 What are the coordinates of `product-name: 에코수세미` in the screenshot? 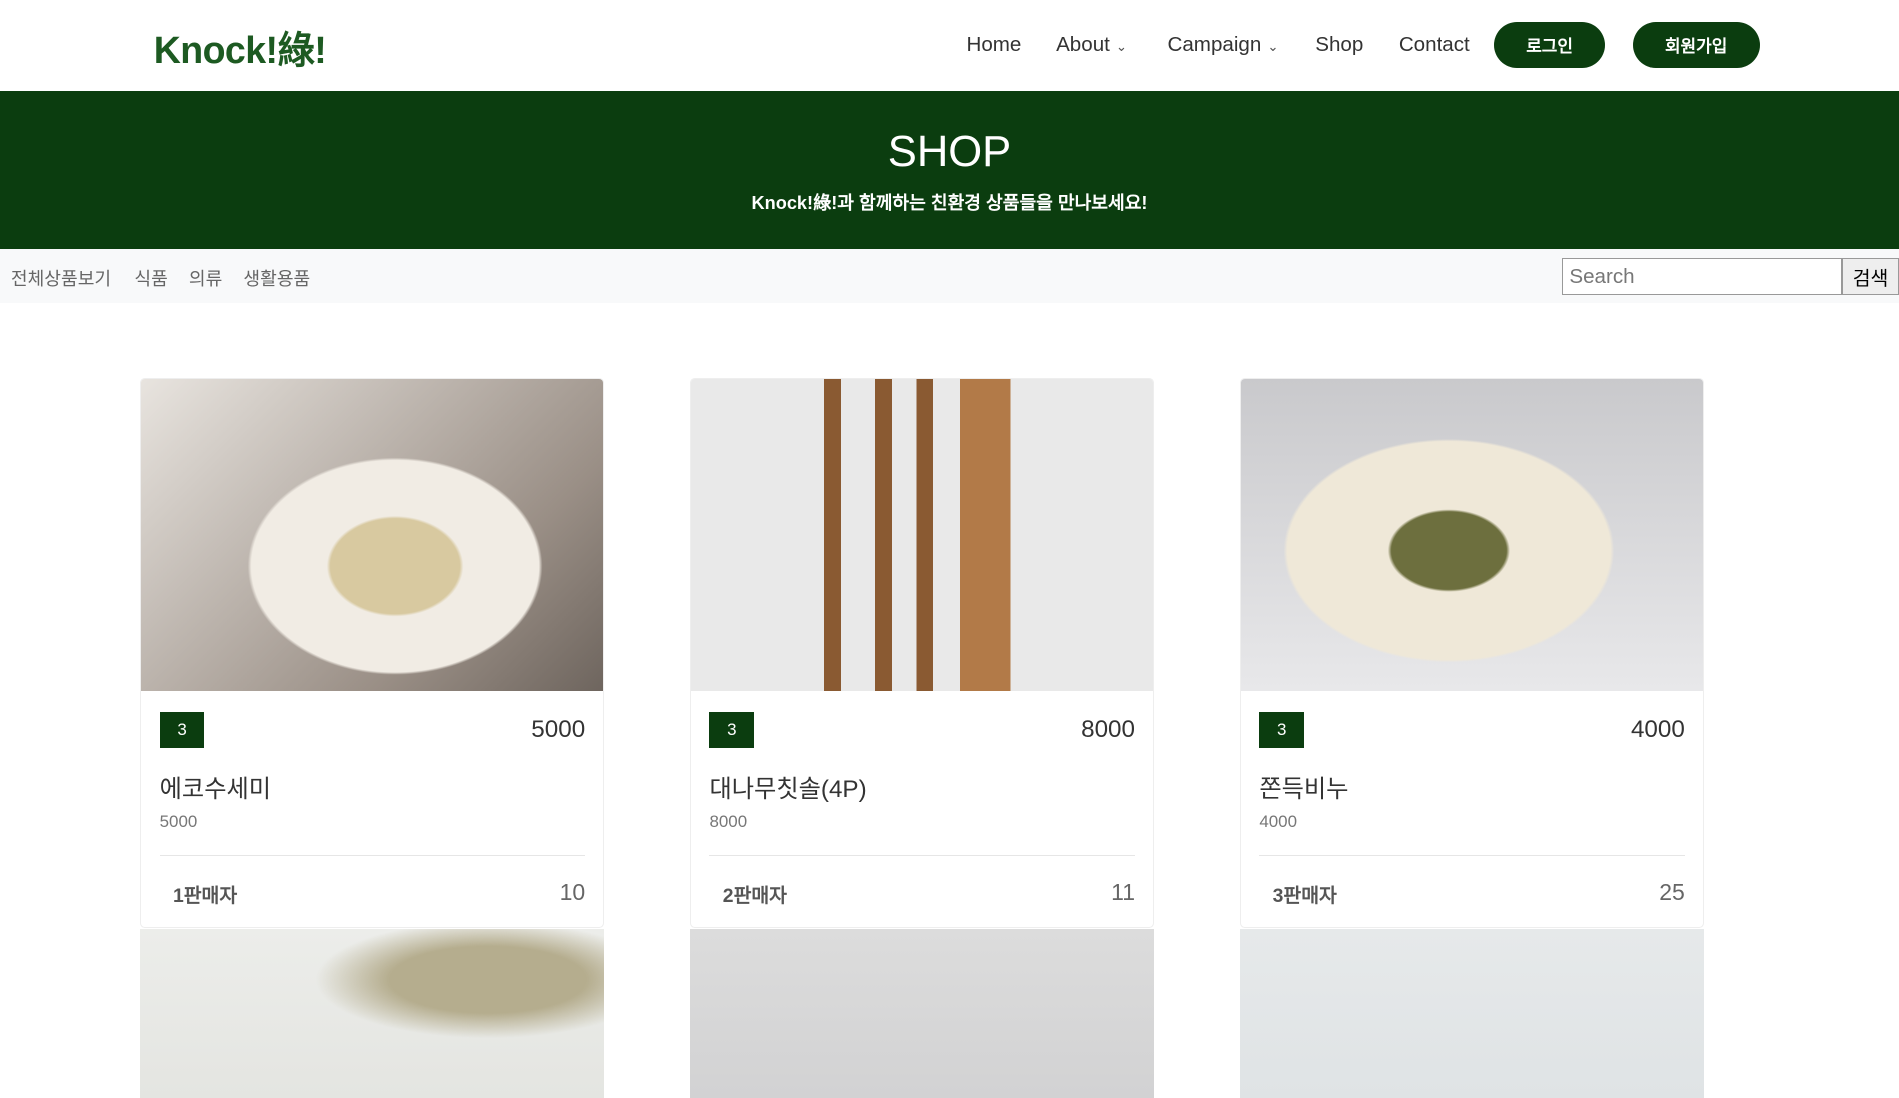 It's located at (215, 786).